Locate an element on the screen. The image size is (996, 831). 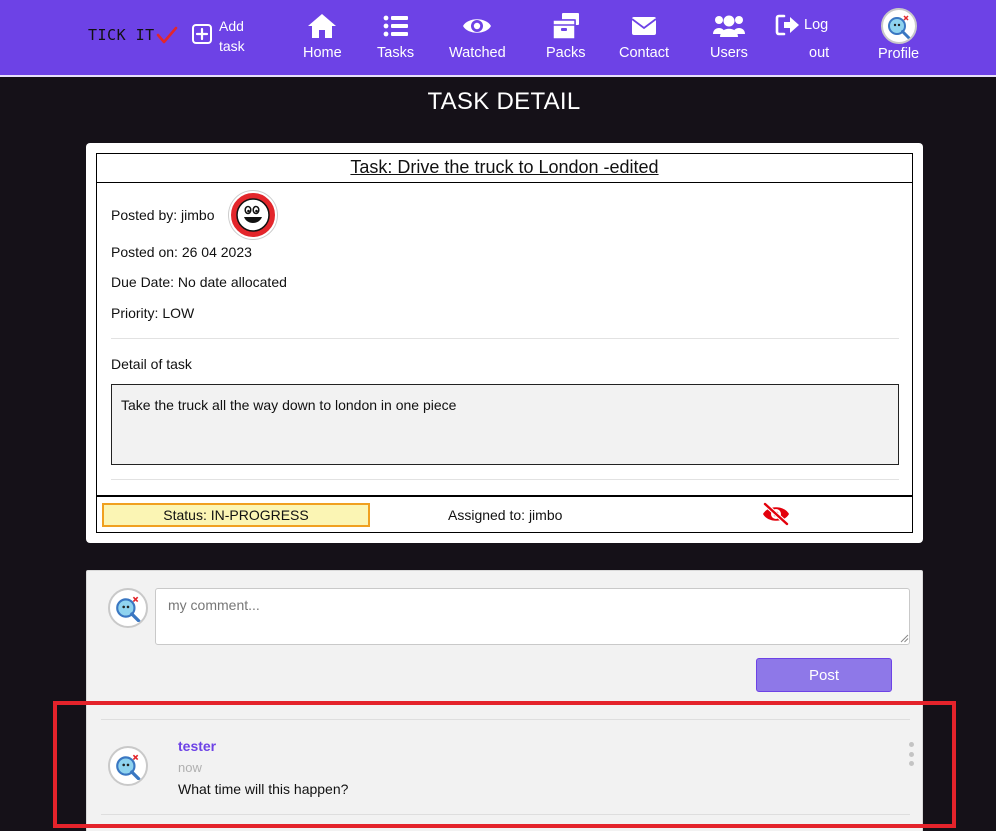
poster-avatar is located at coordinates (253, 215).